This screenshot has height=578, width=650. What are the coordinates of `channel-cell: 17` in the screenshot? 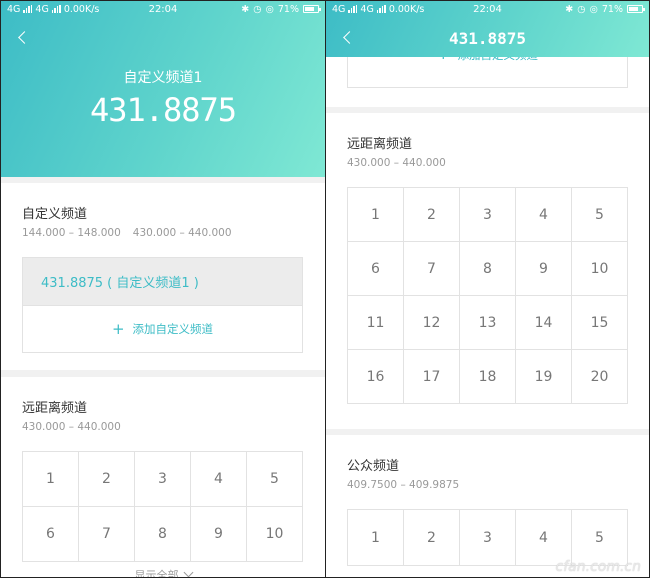 It's located at (432, 377).